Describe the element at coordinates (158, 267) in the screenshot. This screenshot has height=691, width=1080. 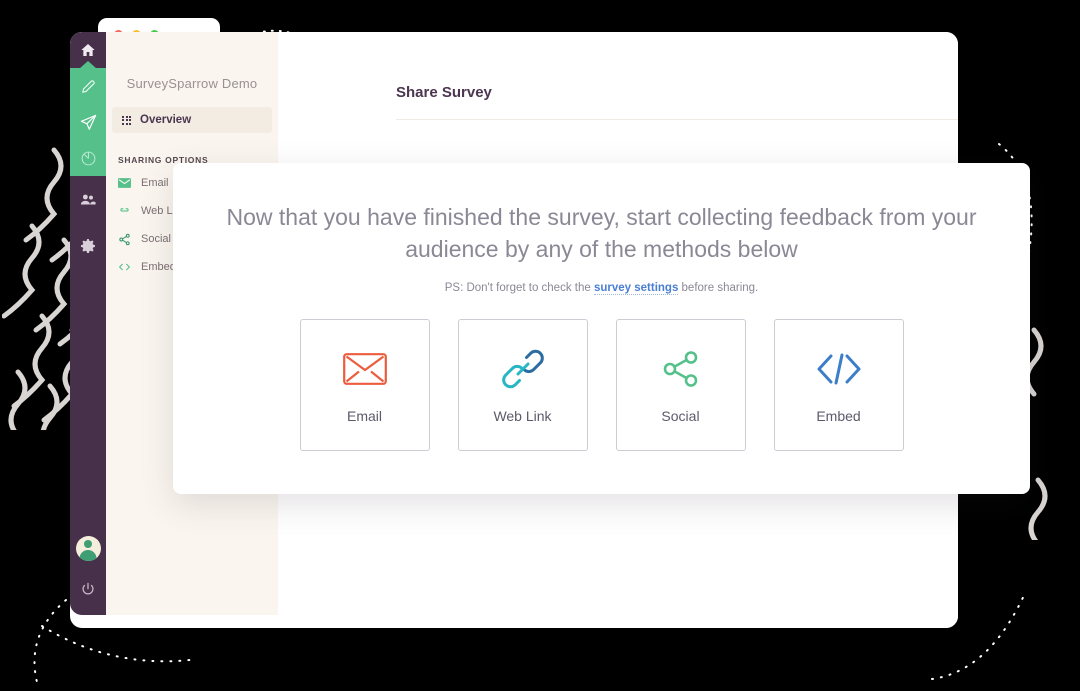
I see `sidebar-item-embed-label: Embed` at that location.